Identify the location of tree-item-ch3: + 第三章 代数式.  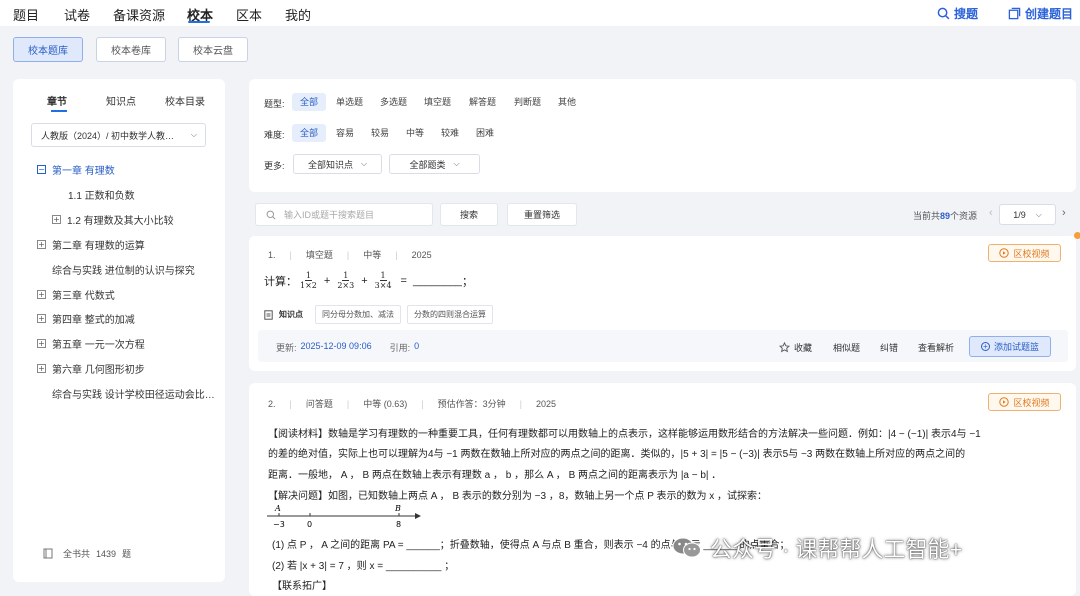
(76, 294).